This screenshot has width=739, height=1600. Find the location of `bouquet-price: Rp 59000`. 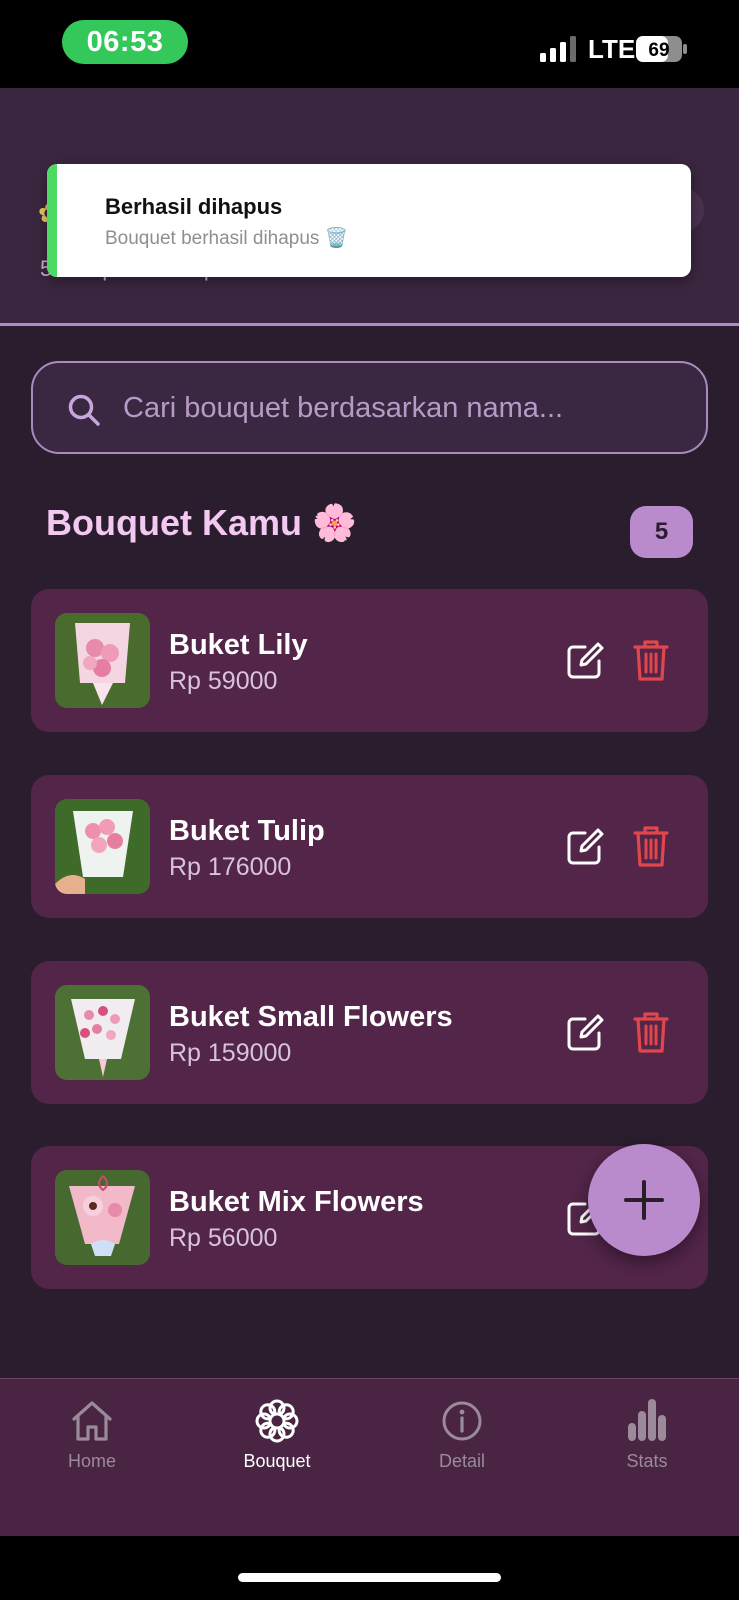

bouquet-price: Rp 59000 is located at coordinates (223, 681).